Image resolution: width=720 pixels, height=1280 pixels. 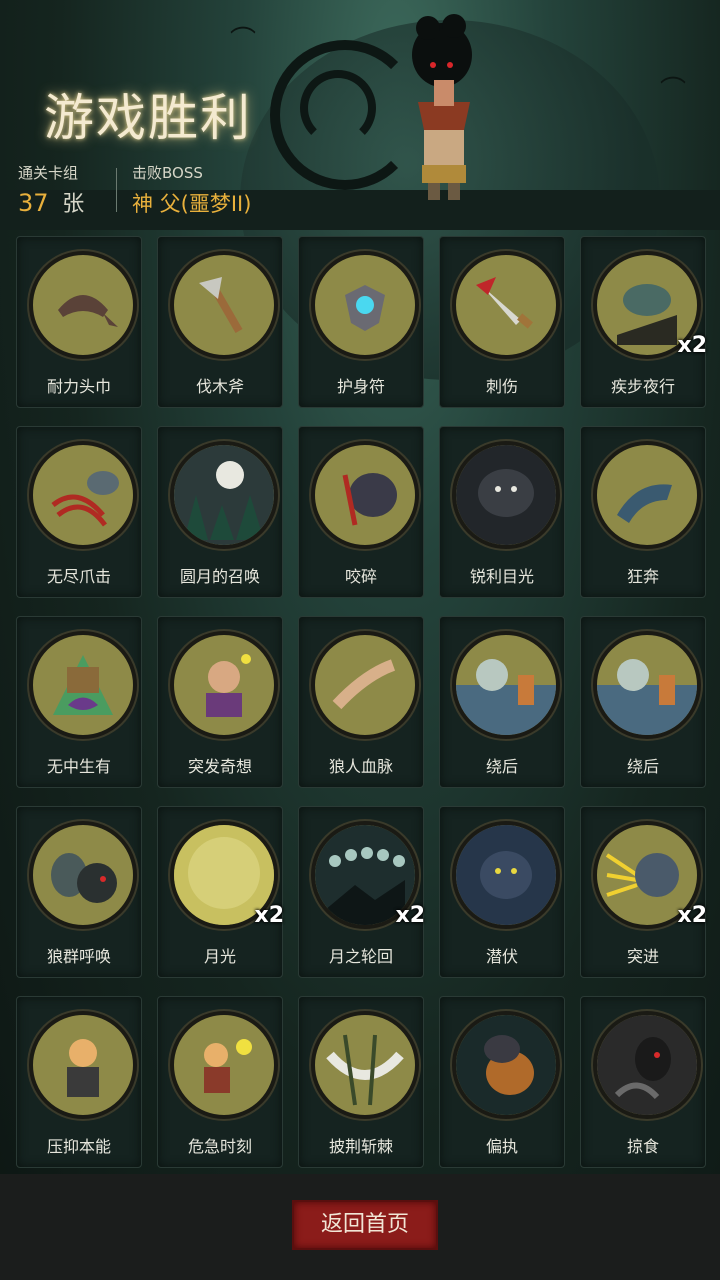 I want to click on lurk-icon, so click(x=506, y=875).